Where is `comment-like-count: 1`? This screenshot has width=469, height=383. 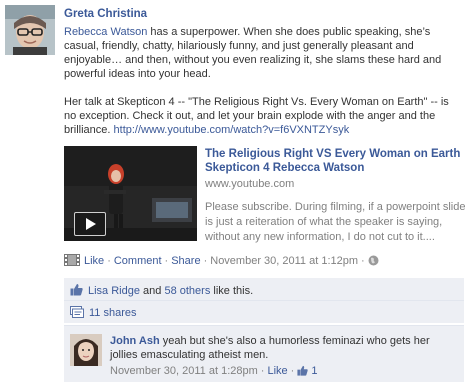
comment-like-count: 1 is located at coordinates (314, 371).